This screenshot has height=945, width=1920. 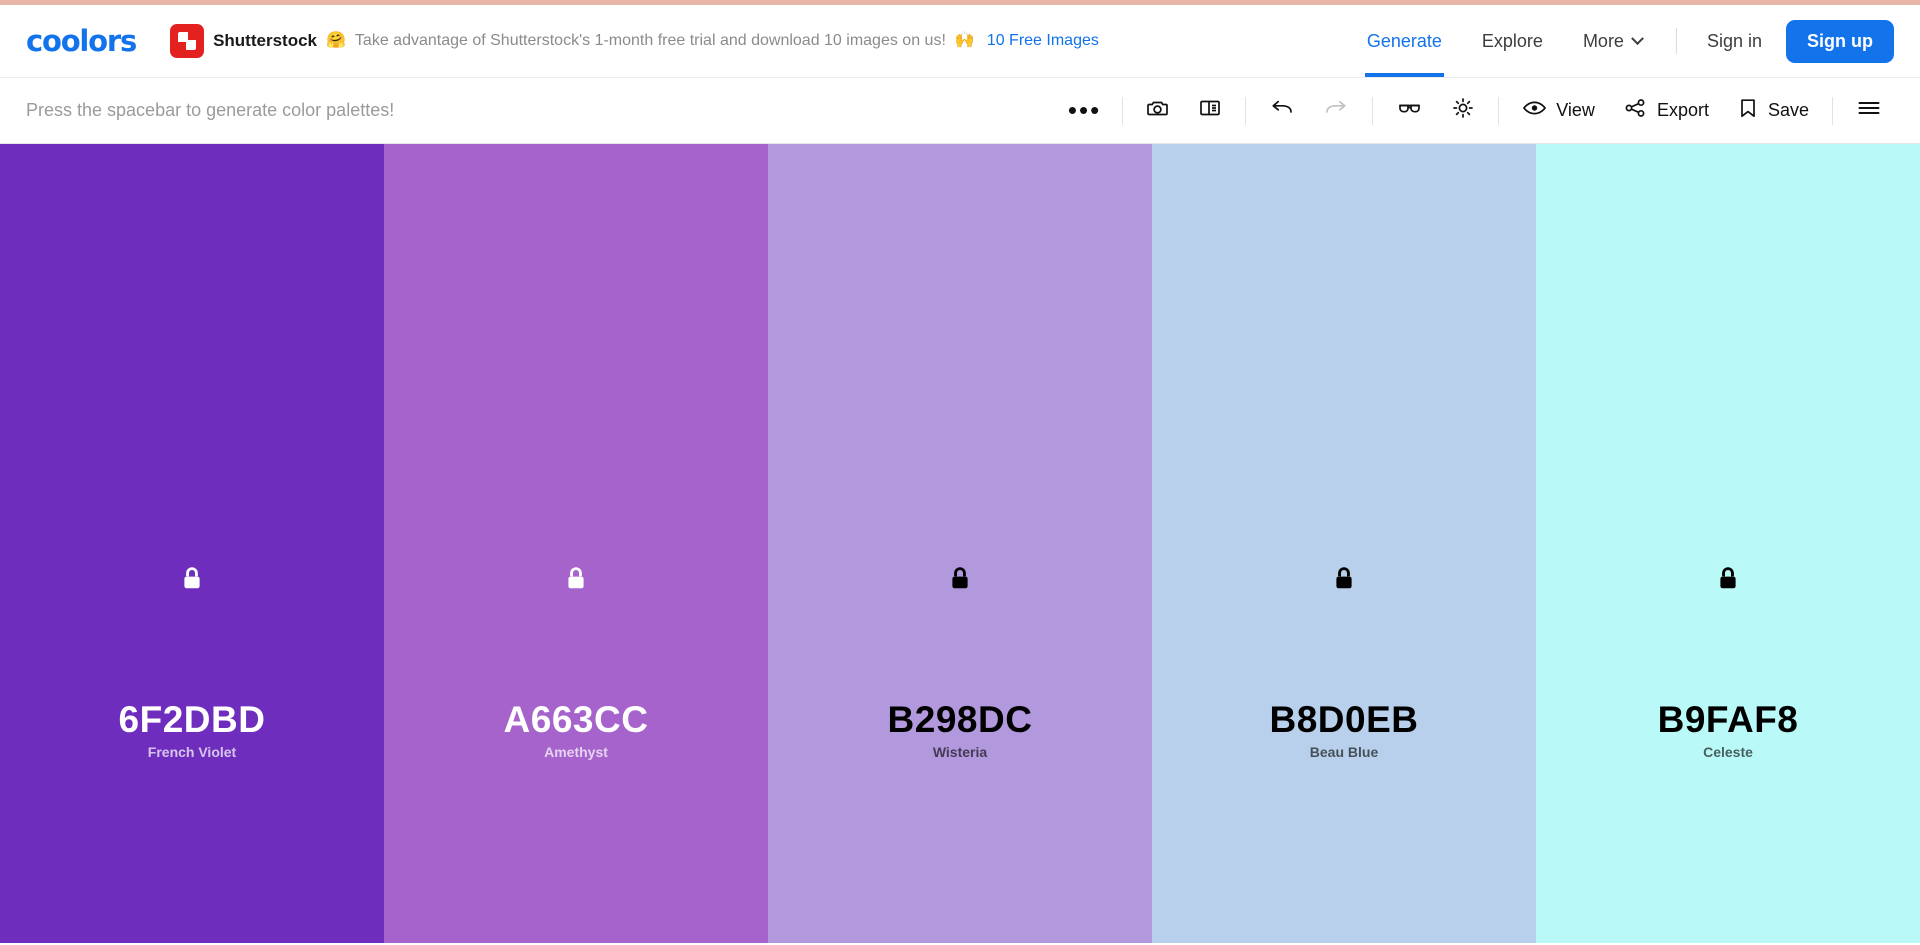 What do you see at coordinates (960, 751) in the screenshot?
I see `color-name: Wisteria` at bounding box center [960, 751].